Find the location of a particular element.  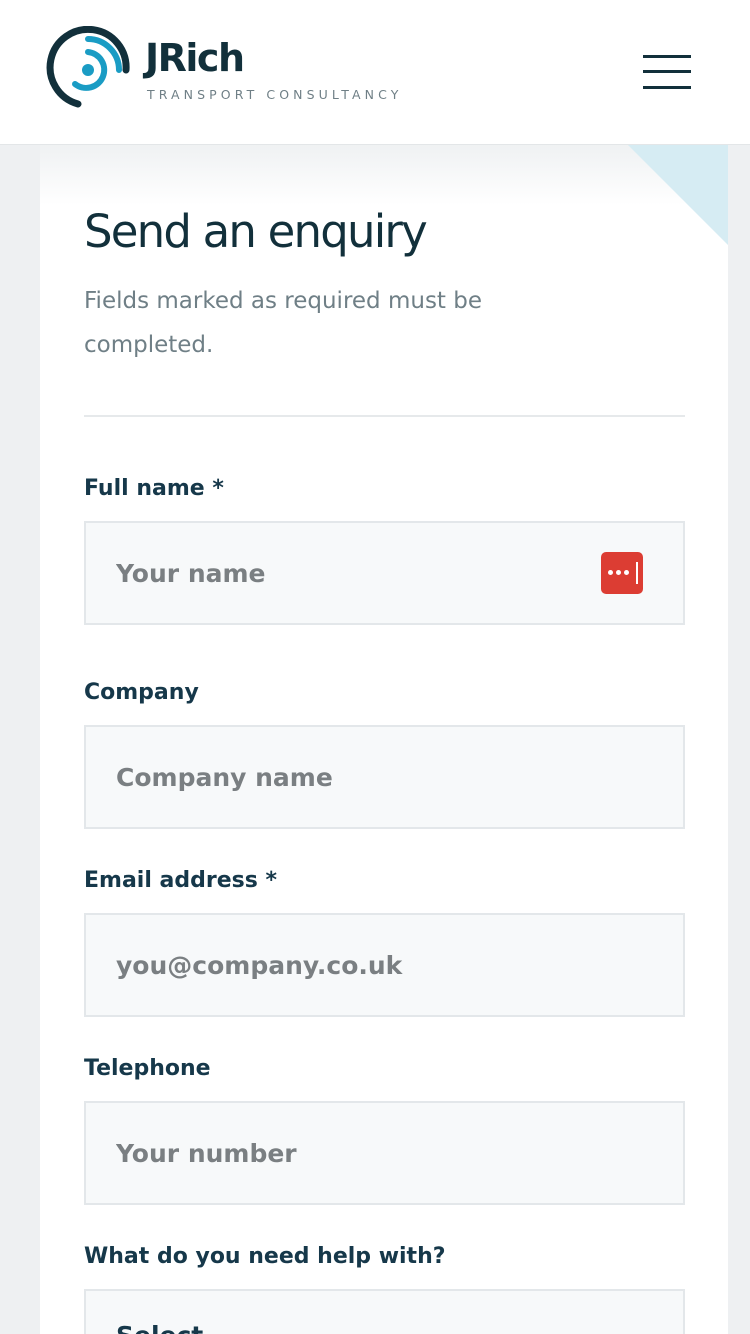

corner-accent is located at coordinates (678, 195).